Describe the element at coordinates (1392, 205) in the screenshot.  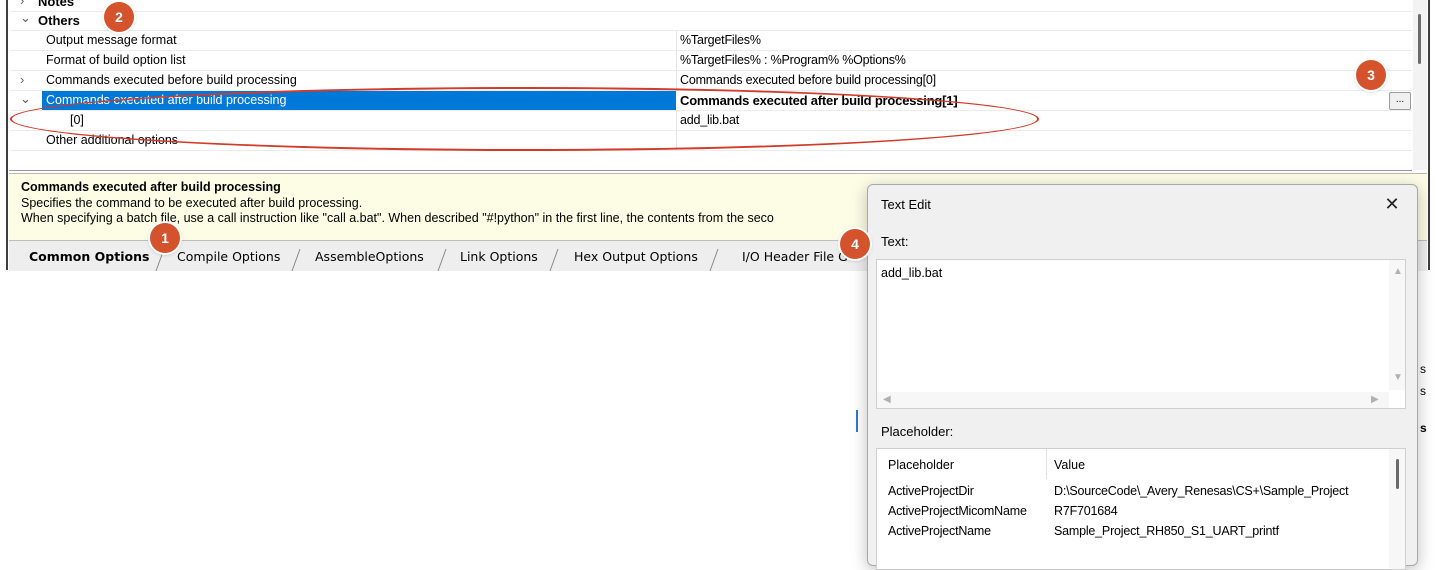
I see `close-icon: ✕` at that location.